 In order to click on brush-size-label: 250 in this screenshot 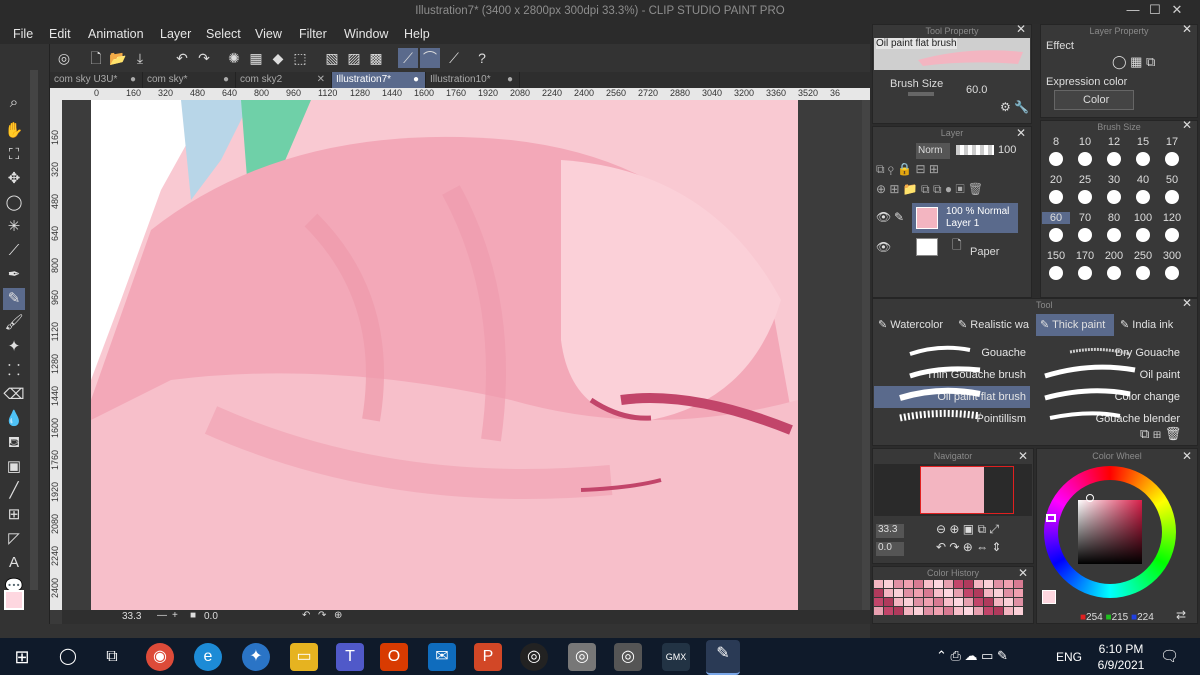, I will do `click(1143, 256)`.